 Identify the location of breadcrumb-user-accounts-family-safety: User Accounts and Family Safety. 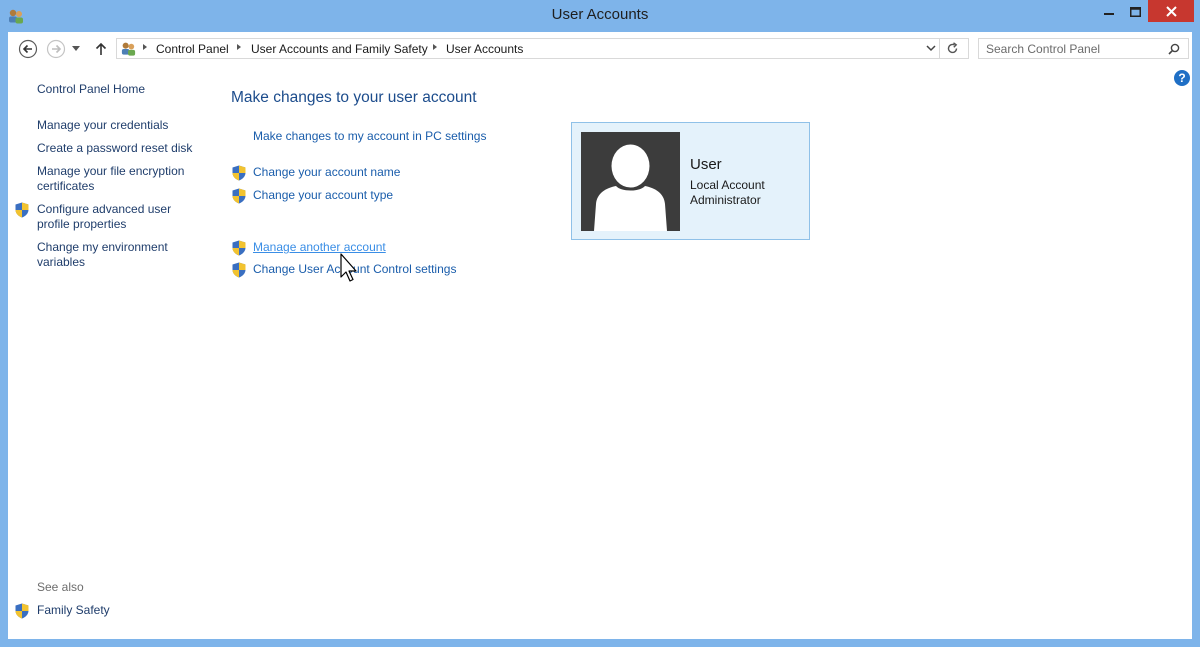
(339, 49).